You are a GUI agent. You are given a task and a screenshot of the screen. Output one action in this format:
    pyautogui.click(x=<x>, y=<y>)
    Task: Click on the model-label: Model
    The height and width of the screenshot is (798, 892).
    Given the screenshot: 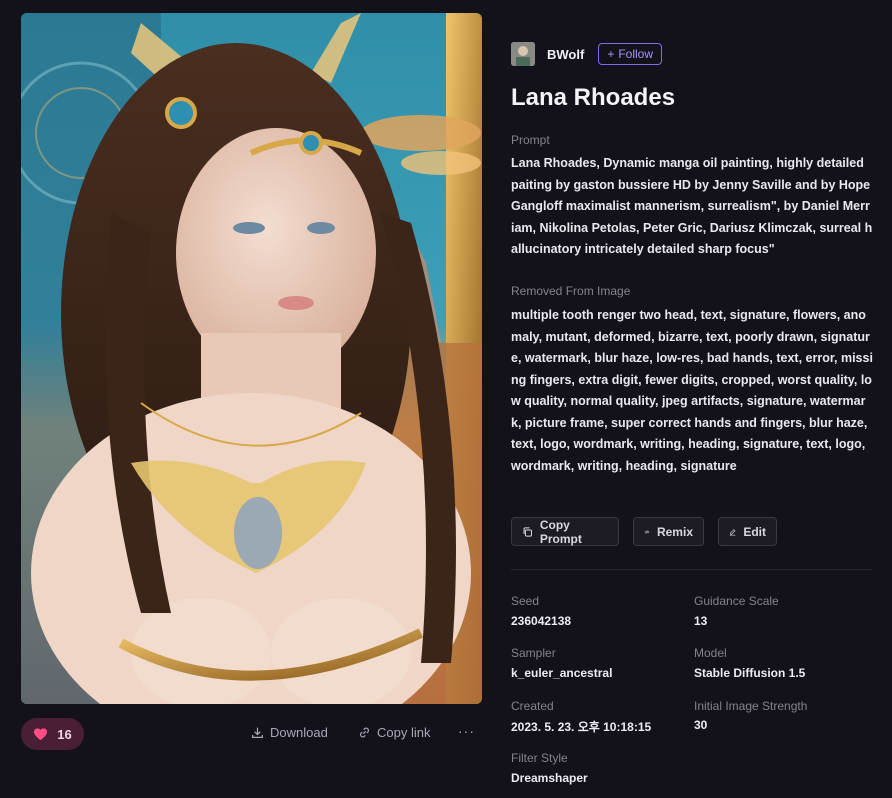 What is the action you would take?
    pyautogui.click(x=710, y=653)
    